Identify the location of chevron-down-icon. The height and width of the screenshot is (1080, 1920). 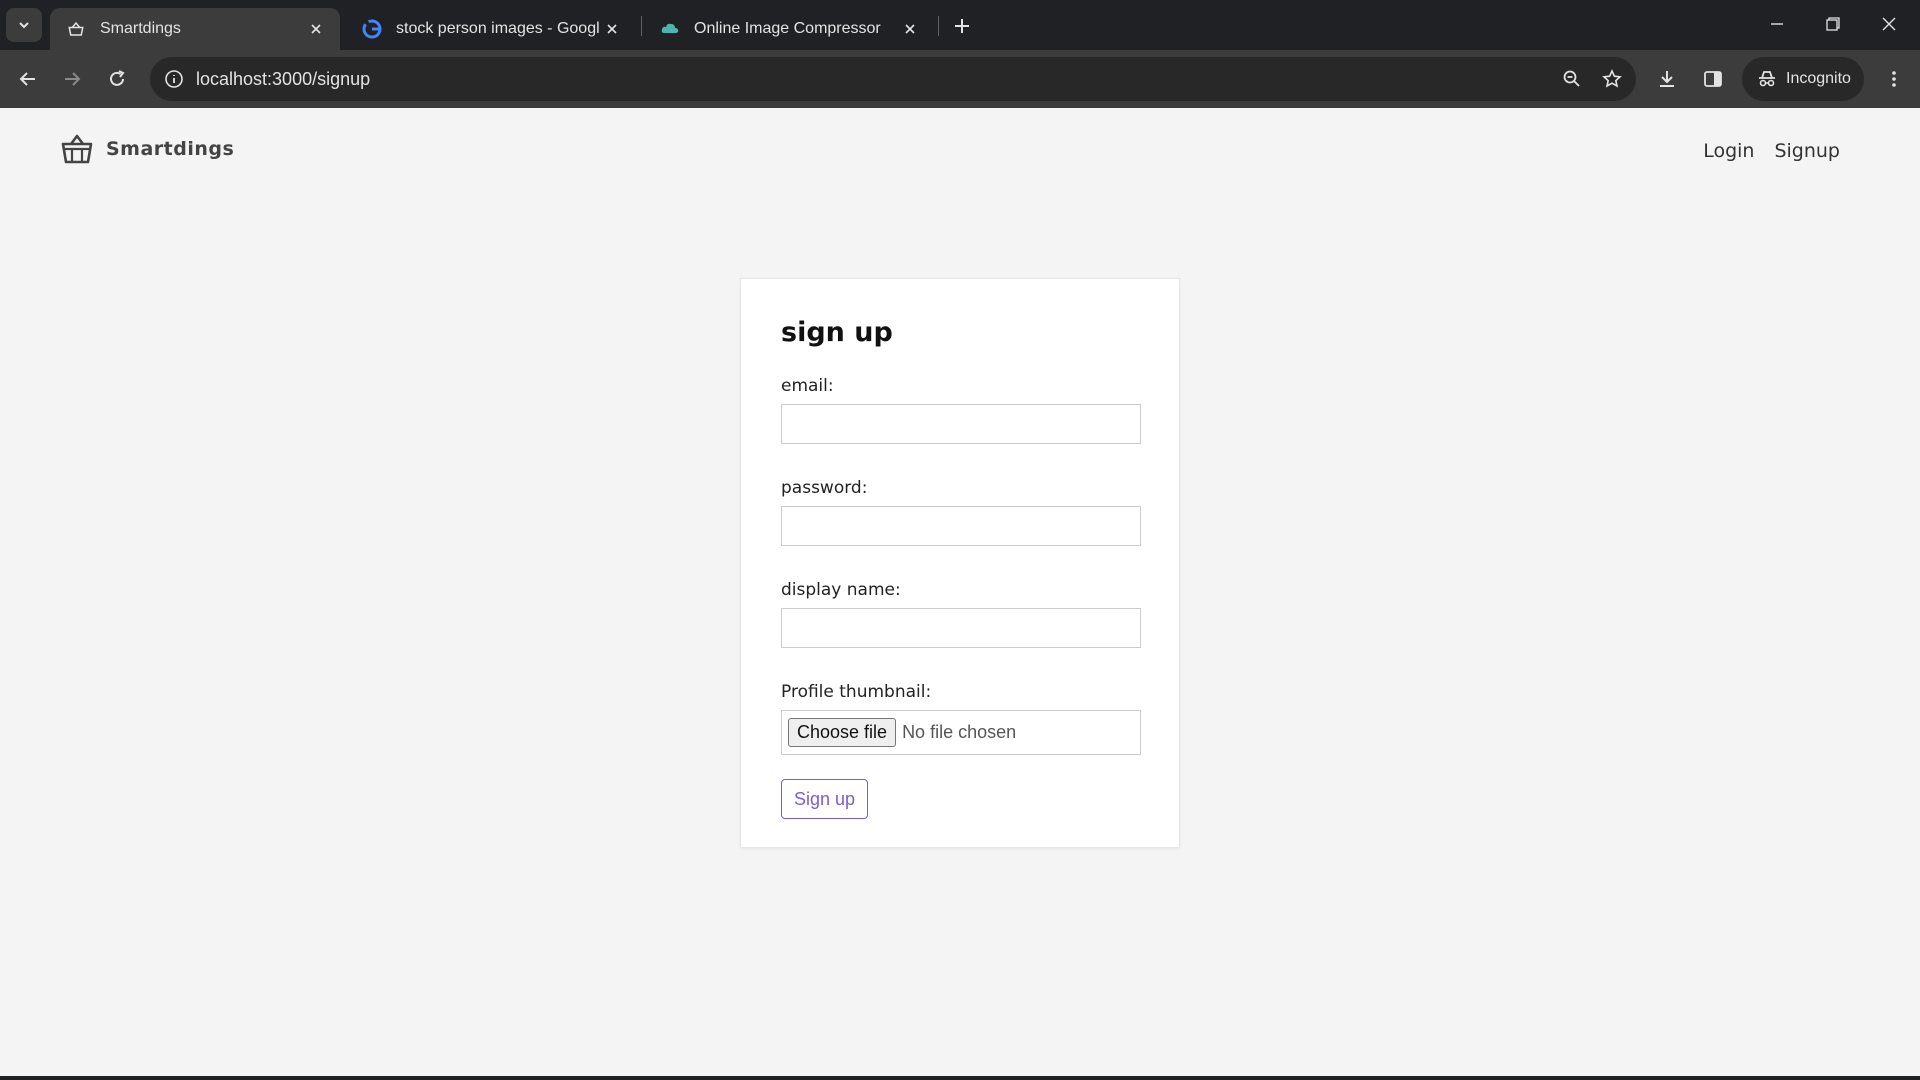
(24, 25).